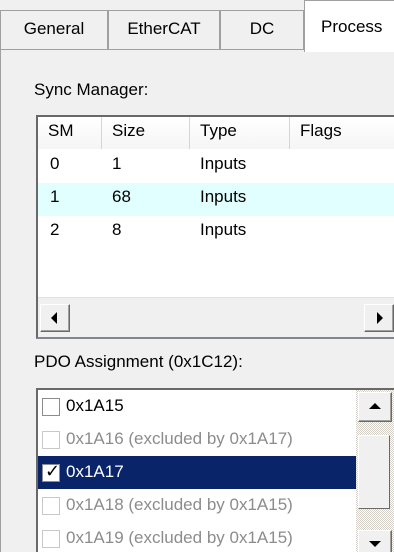 The width and height of the screenshot is (394, 552). I want to click on list-header: SM Size Type Flags, so click(216, 133).